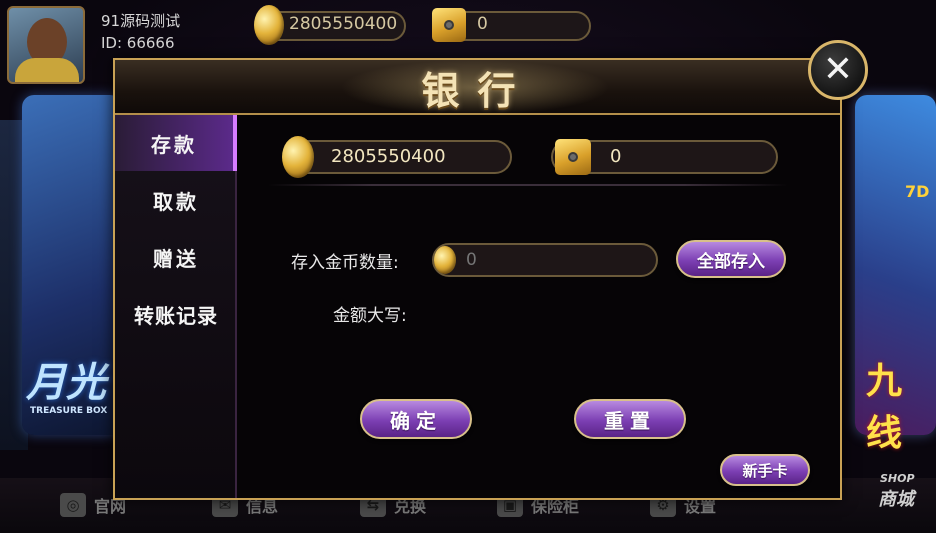  I want to click on user-name: 91源码测试, so click(141, 21).